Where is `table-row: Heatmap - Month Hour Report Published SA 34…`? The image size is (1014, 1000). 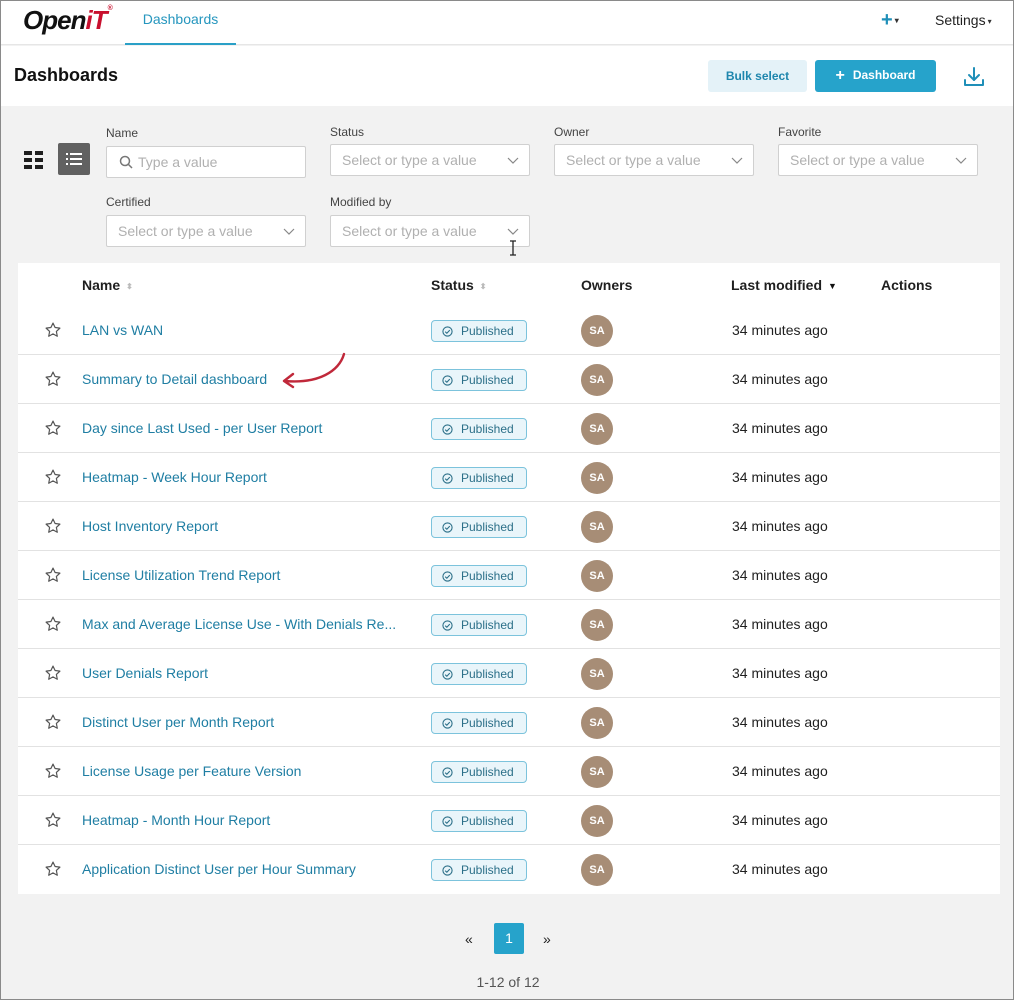 table-row: Heatmap - Month Hour Report Published SA 34… is located at coordinates (509, 820).